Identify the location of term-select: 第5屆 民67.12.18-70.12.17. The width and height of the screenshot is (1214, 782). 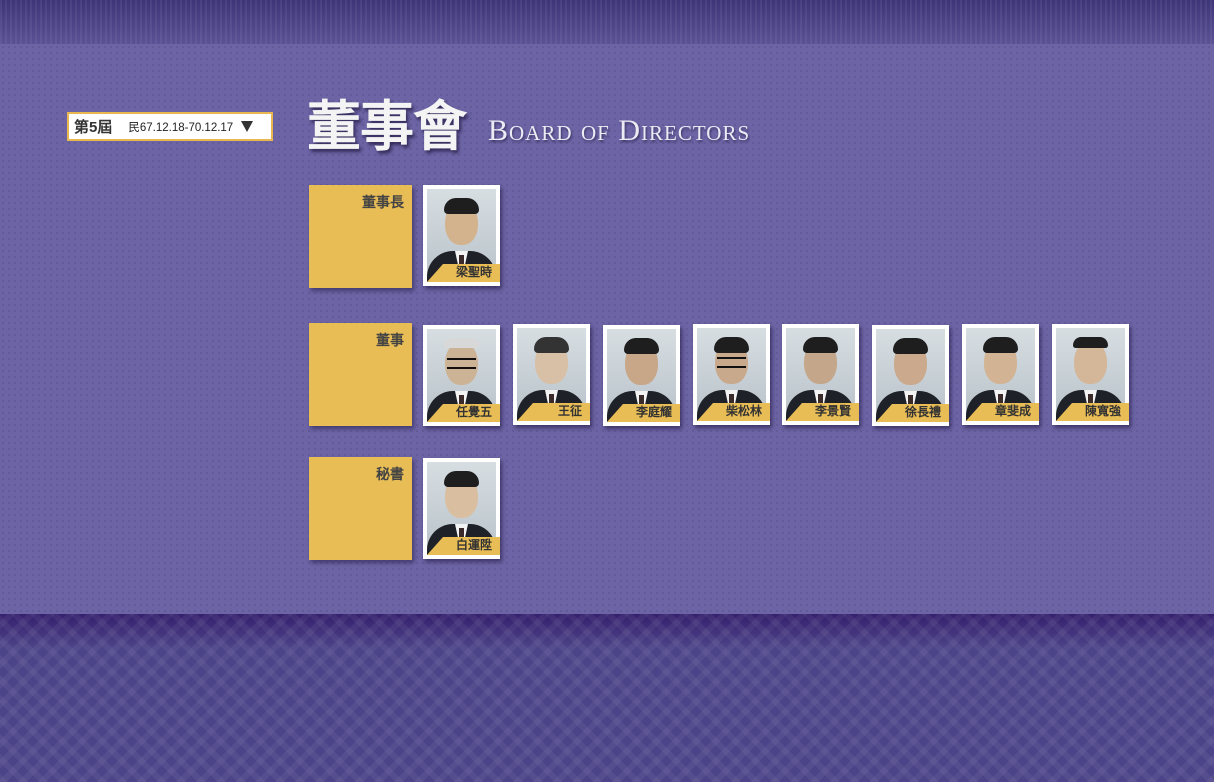
(170, 126).